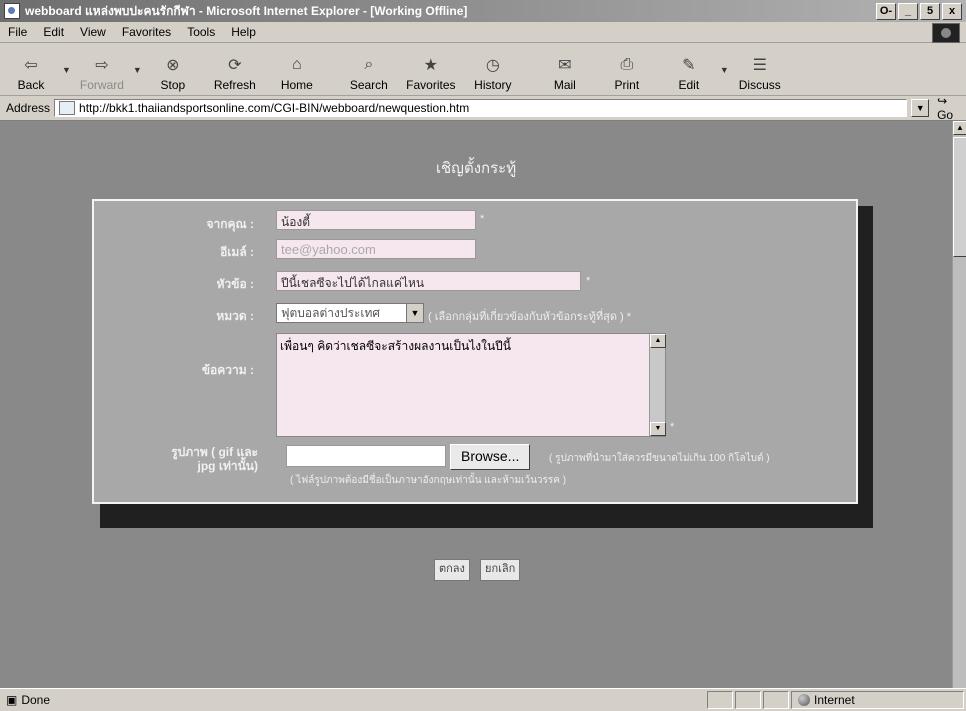 This screenshot has width=966, height=711. I want to click on address-label: Address, so click(28, 108).